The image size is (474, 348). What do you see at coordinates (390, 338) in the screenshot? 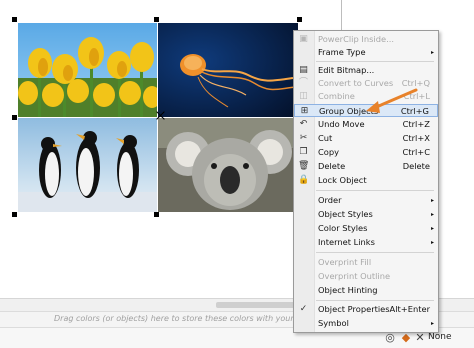
I see `target-icon: ◎` at bounding box center [390, 338].